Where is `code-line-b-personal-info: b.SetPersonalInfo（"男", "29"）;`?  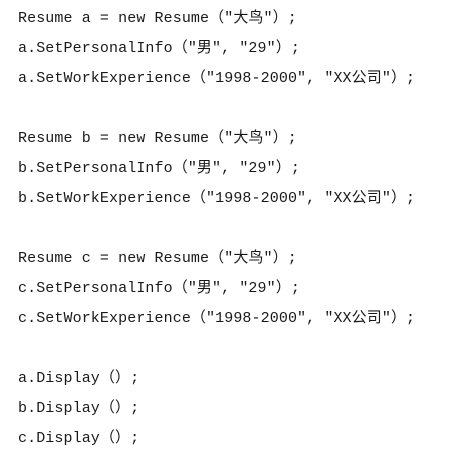 code-line-b-personal-info: b.SetPersonalInfo（"男", "29"）; is located at coordinates (159, 168).